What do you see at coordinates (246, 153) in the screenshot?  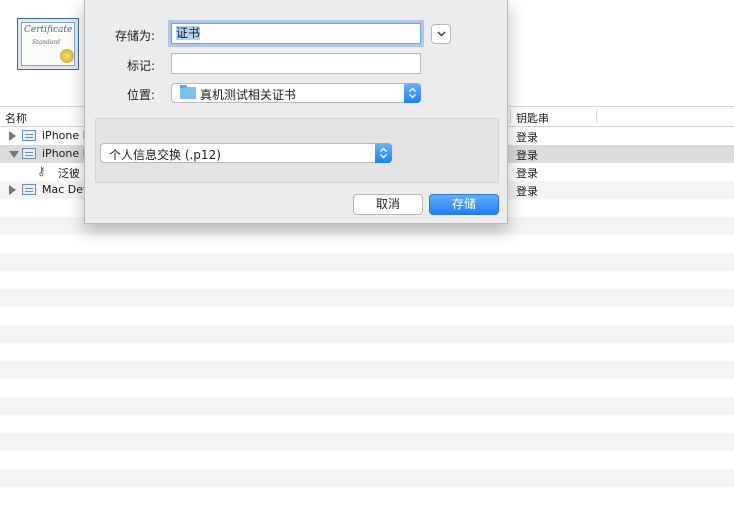 I see `file-format-popup: 个人信息交换 (.p12)` at bounding box center [246, 153].